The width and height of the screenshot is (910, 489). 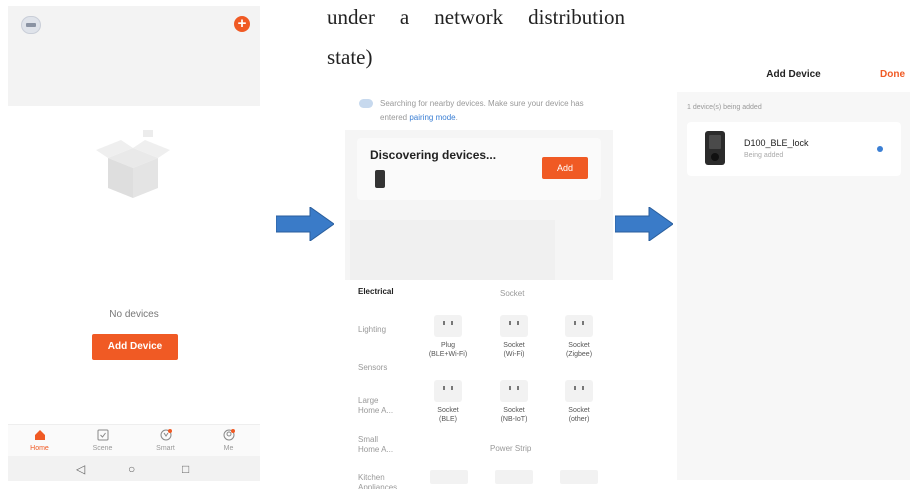 I want to click on page-title: Add Device, so click(x=793, y=74).